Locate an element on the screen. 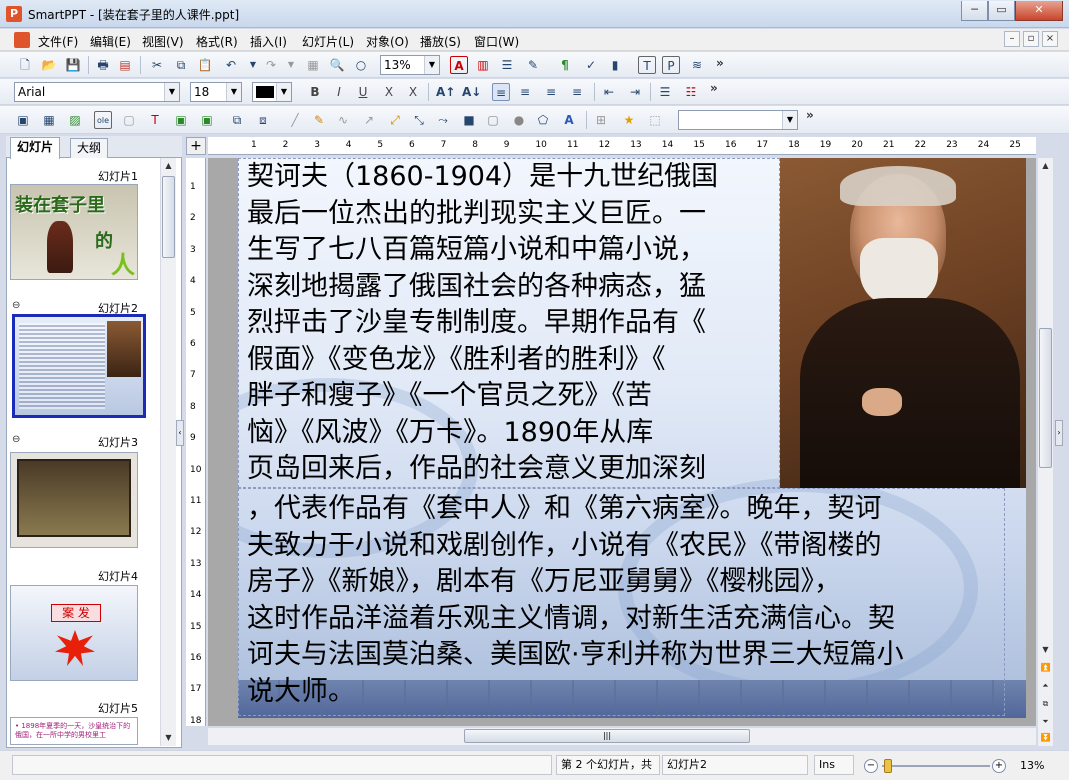 The height and width of the screenshot is (780, 1069). scroll-up-icon: ▲ is located at coordinates (168, 166).